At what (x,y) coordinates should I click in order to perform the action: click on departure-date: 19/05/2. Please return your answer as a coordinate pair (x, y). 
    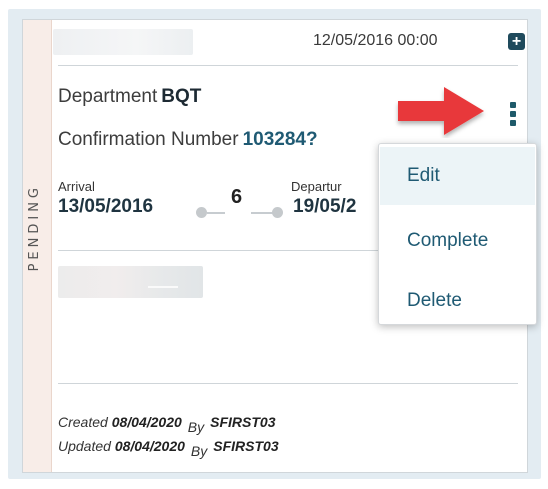
    Looking at the image, I should click on (325, 206).